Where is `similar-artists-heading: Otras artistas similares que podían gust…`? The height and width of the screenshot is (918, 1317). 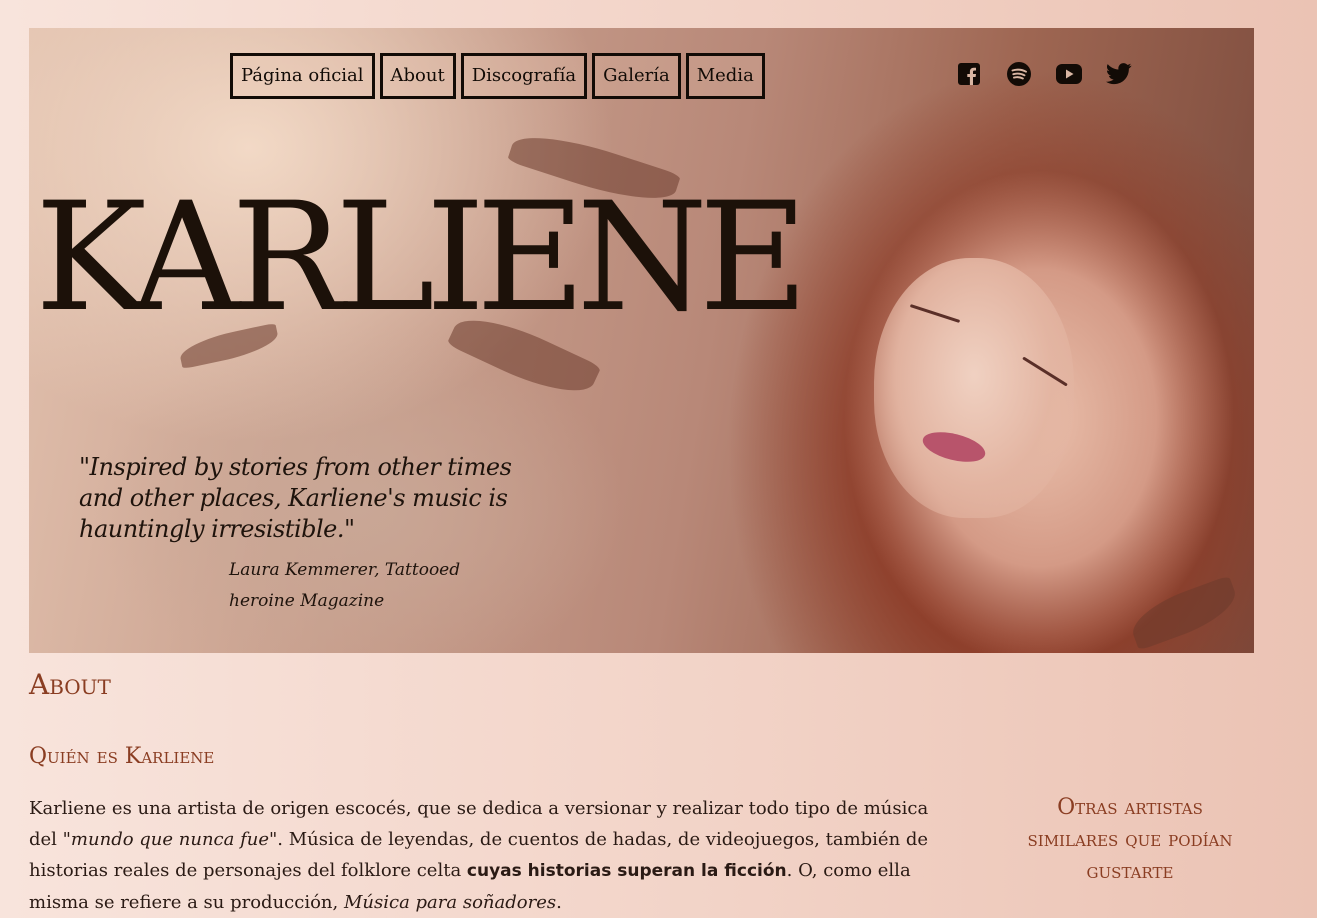 similar-artists-heading: Otras artistas similares que podían gust… is located at coordinates (1130, 839).